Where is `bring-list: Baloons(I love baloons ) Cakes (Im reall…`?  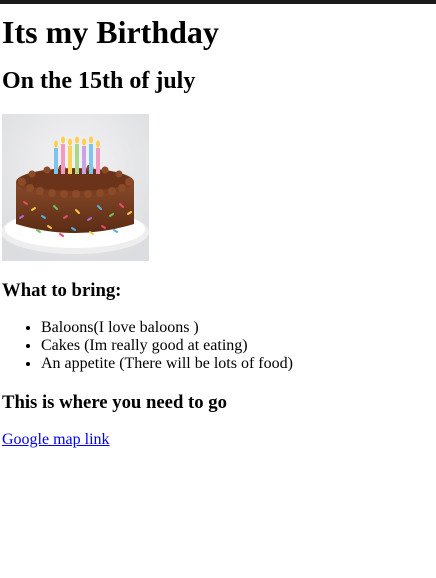
bring-list: Baloons(I love baloons ) Cakes (Im reall… is located at coordinates (218, 346).